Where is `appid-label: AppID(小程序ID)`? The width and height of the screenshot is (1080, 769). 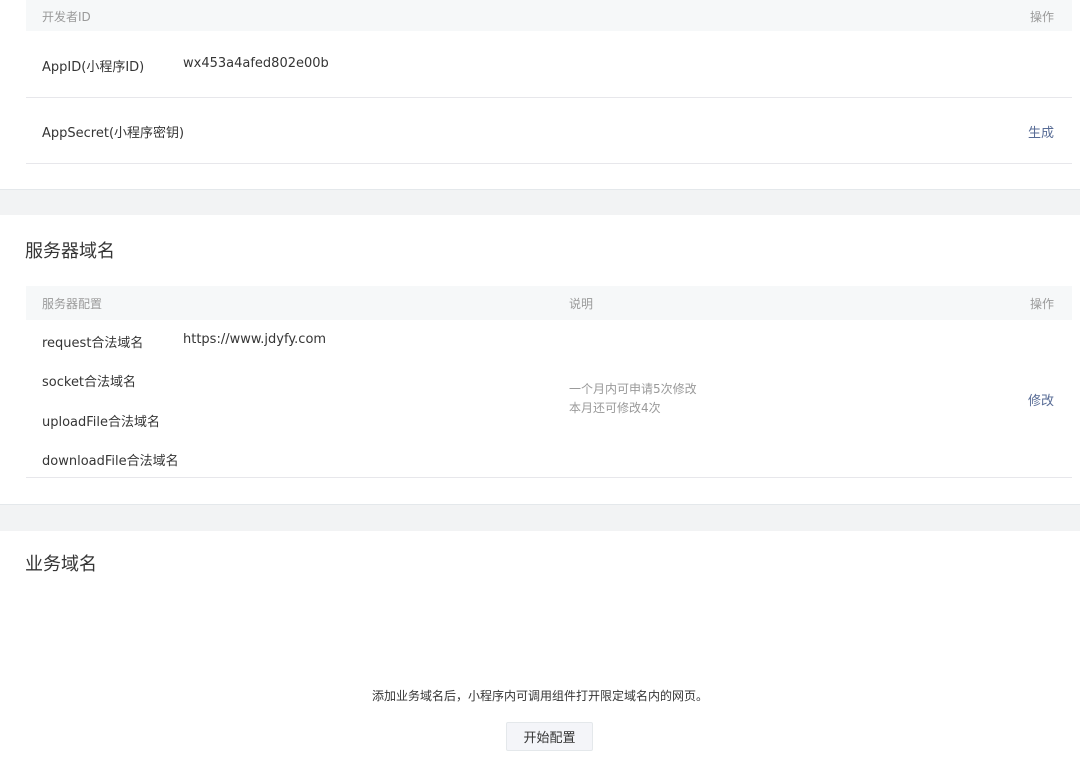 appid-label: AppID(小程序ID) is located at coordinates (93, 67).